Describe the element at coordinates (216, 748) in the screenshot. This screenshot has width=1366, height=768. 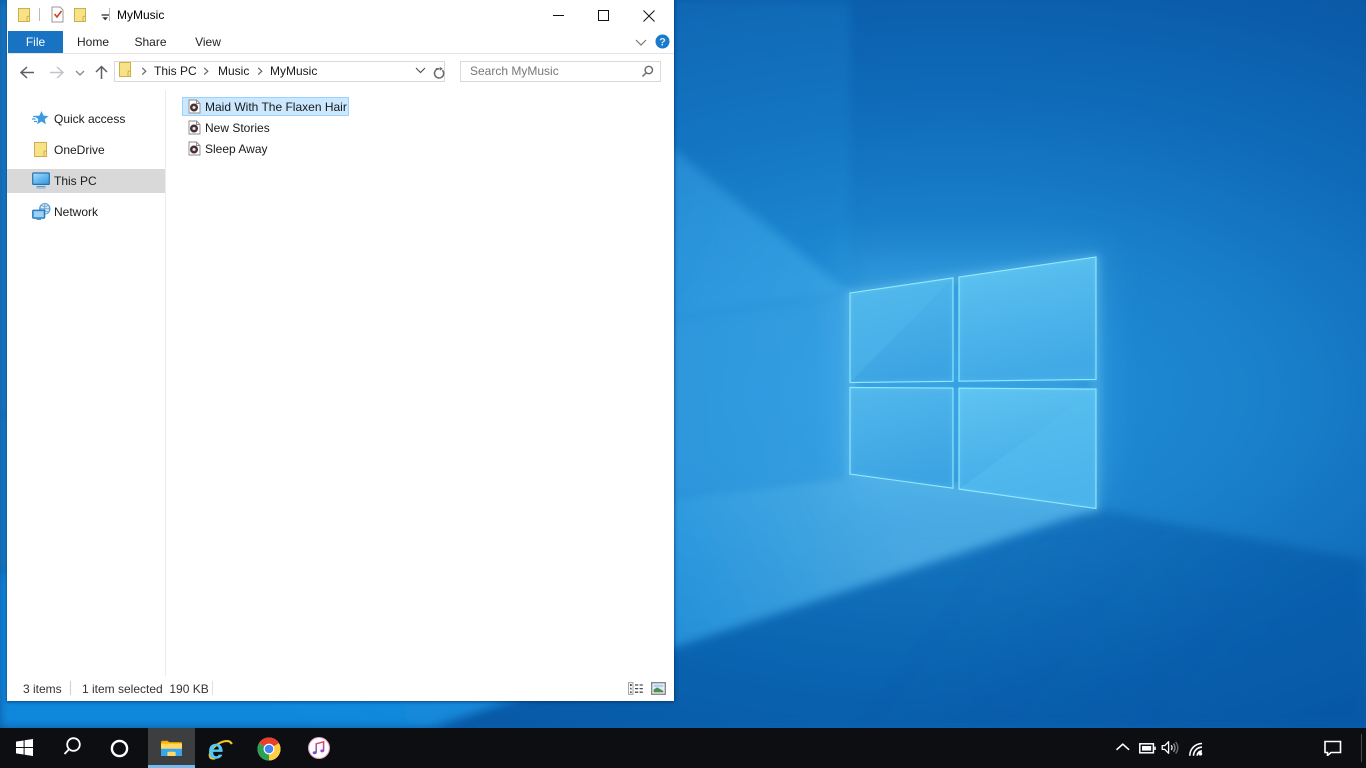
I see `svg-text: e` at that location.